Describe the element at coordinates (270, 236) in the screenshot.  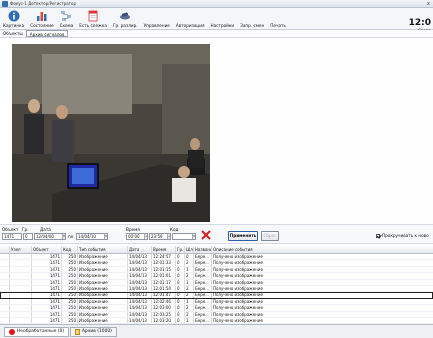
I see `reset-button: Сброс` at that location.